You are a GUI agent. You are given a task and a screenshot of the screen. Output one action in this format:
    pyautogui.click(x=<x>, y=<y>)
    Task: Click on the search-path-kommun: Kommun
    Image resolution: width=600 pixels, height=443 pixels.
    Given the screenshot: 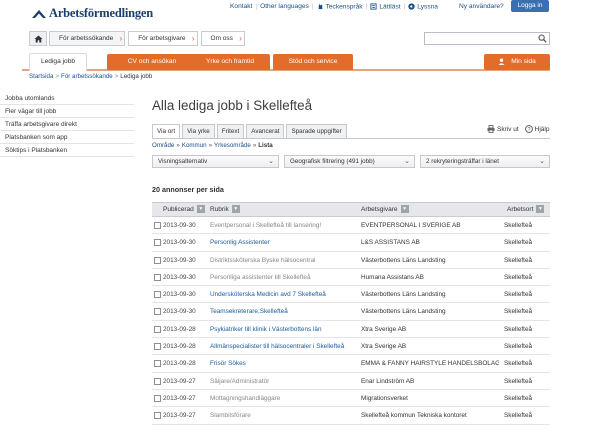 What is the action you would take?
    pyautogui.click(x=194, y=145)
    